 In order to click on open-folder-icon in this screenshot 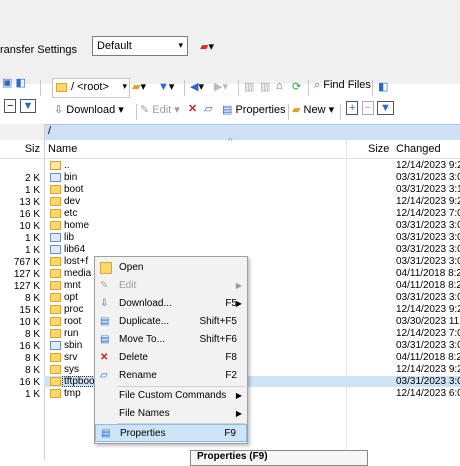, I will do `click(106, 268)`.